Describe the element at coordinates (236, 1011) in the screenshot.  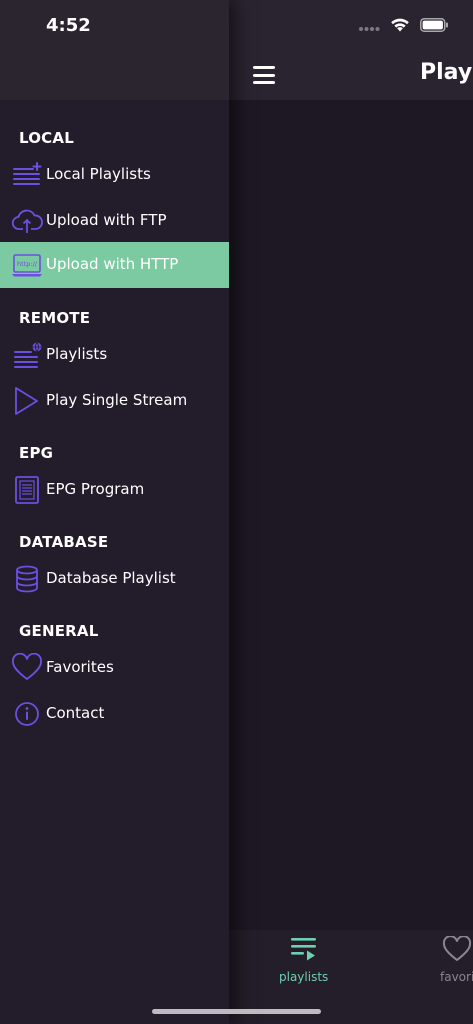
I see `home-indicator` at that location.